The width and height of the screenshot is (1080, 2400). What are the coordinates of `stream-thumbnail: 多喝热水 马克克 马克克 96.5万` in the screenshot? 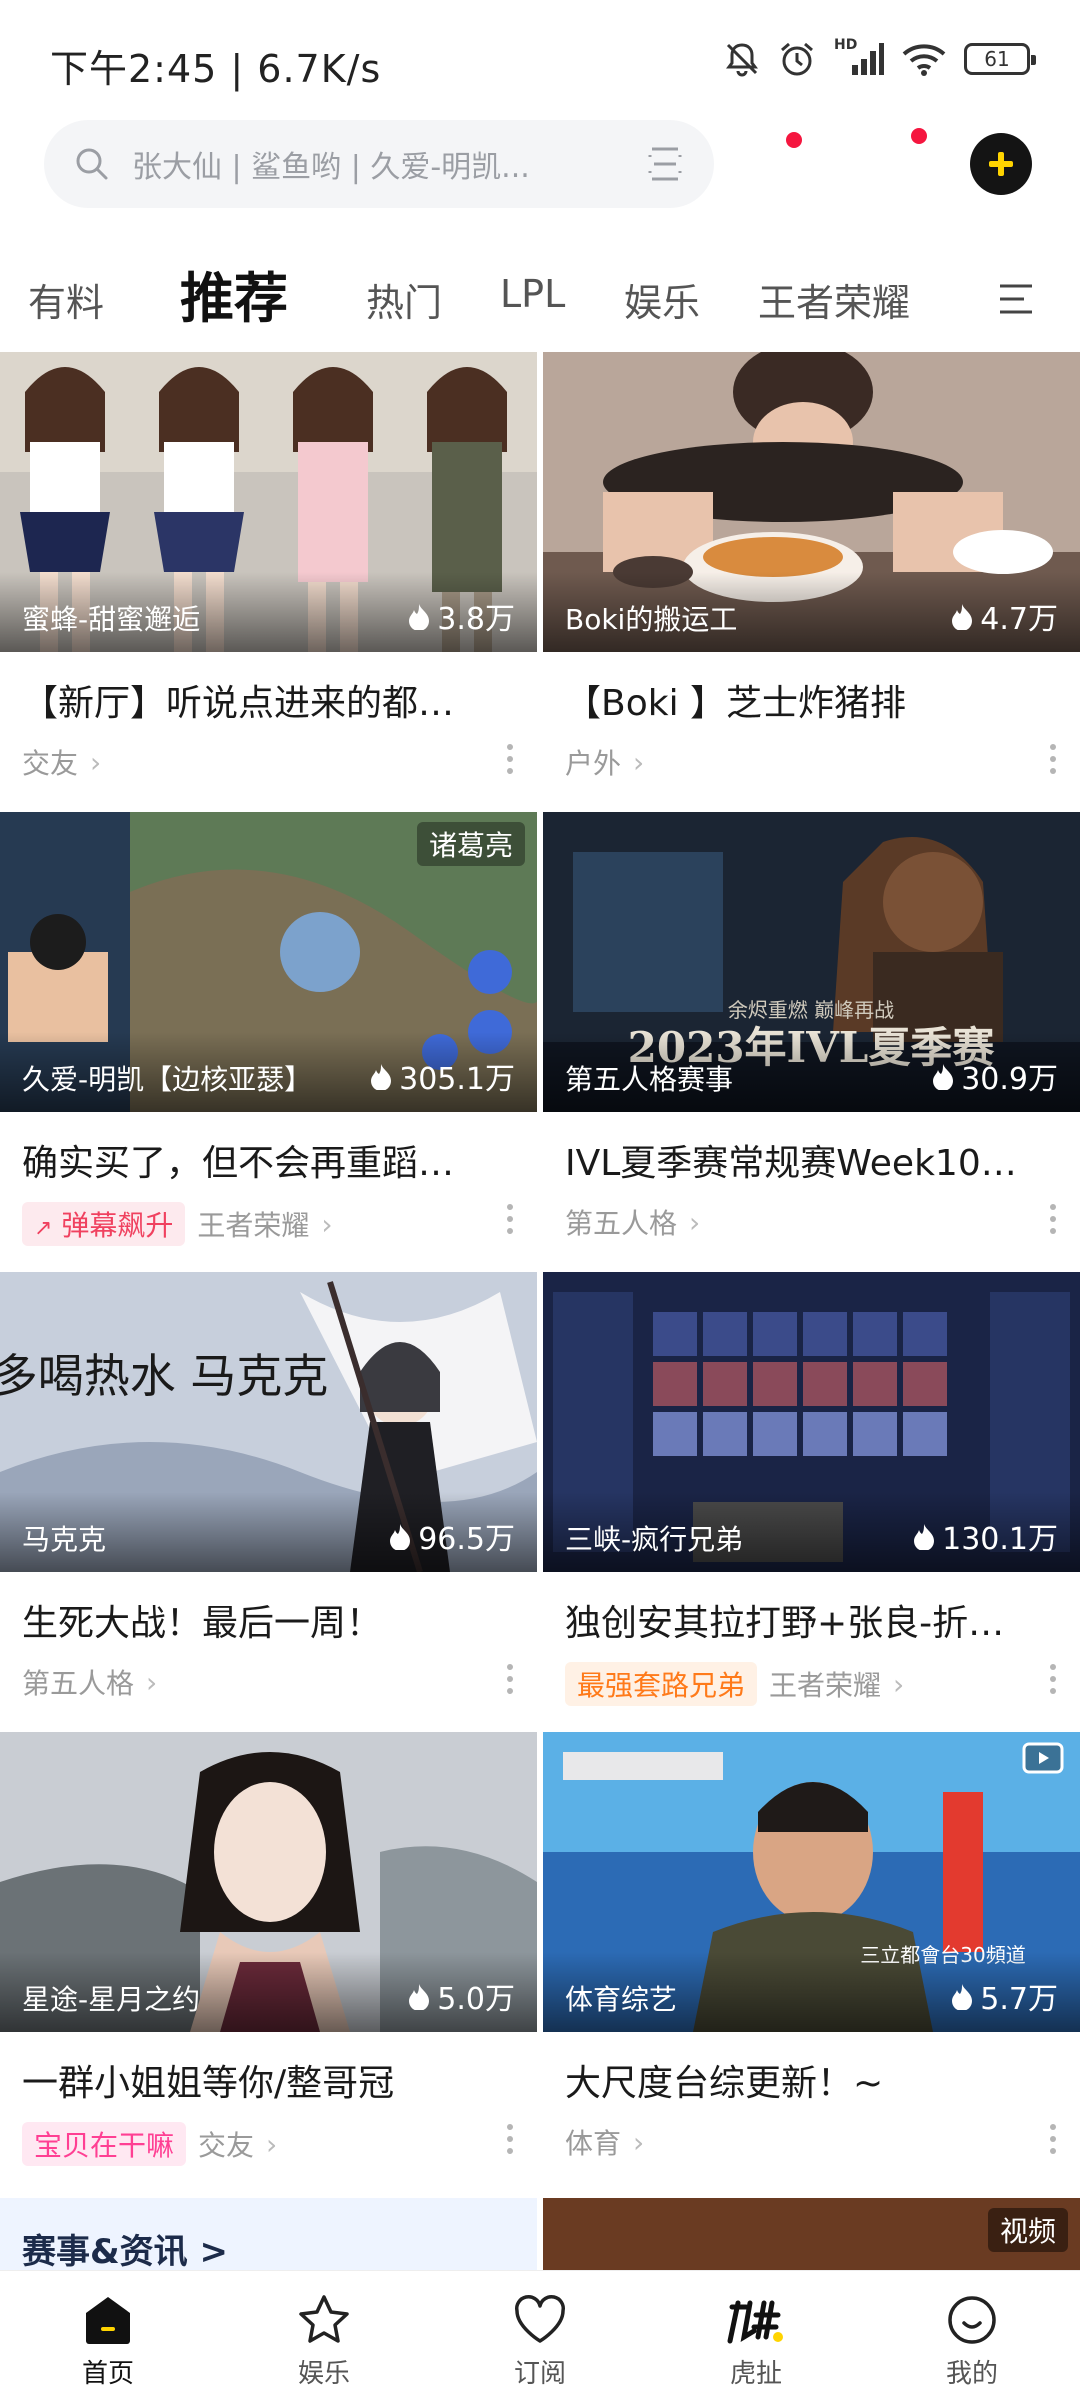 It's located at (268, 1422).